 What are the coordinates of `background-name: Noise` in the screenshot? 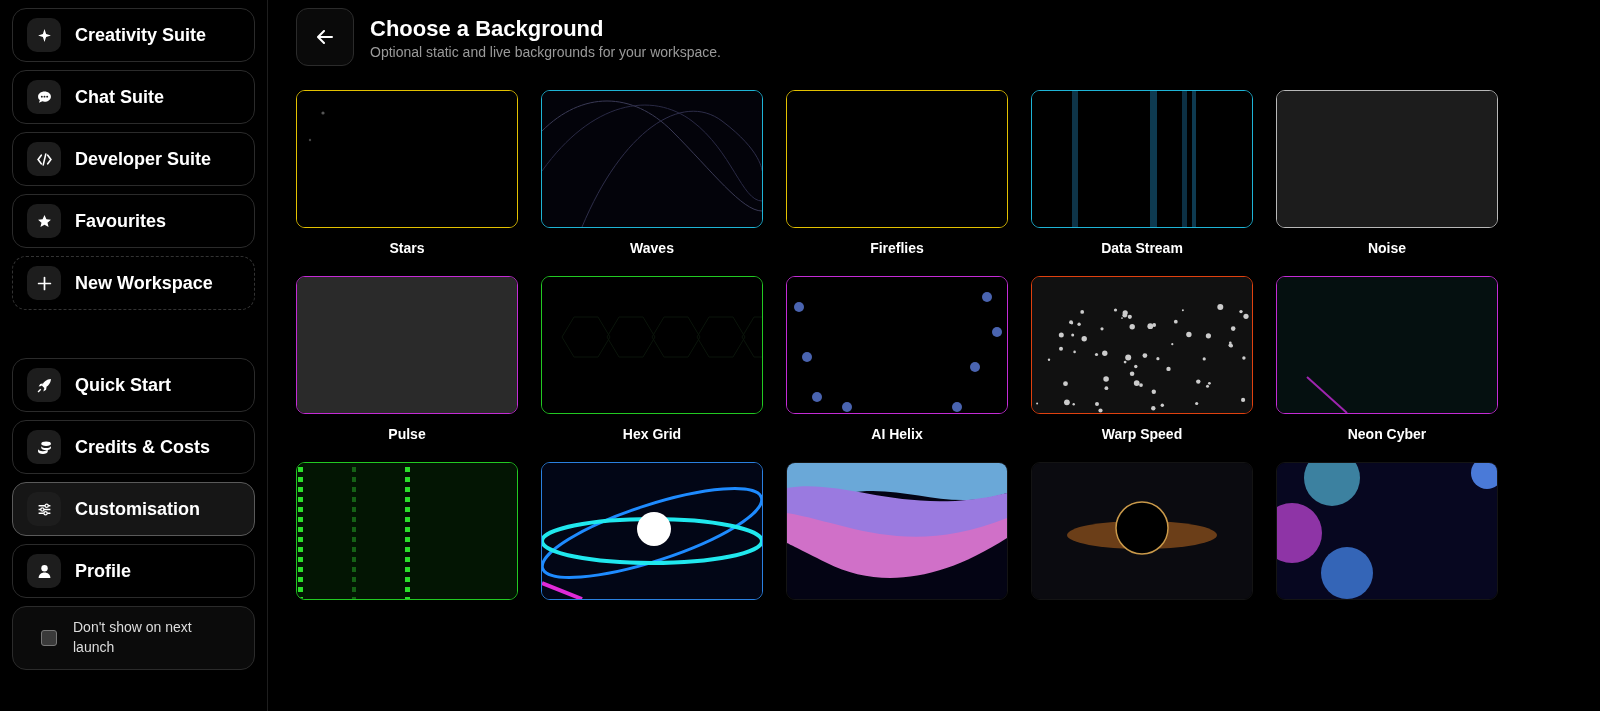 It's located at (1387, 248).